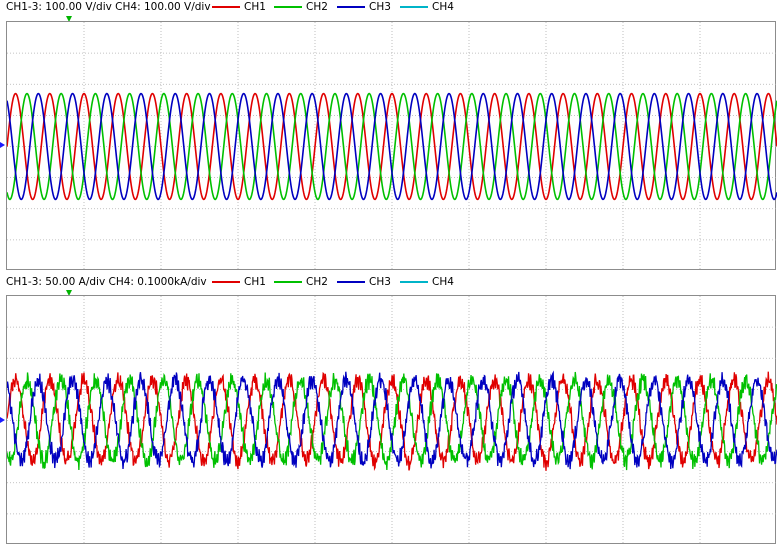 The width and height of the screenshot is (779, 546). What do you see at coordinates (108, 7) in the screenshot?
I see `voltage-scale-label: CH1-3: 100.00 V/div CH4: 100.00 V/div` at bounding box center [108, 7].